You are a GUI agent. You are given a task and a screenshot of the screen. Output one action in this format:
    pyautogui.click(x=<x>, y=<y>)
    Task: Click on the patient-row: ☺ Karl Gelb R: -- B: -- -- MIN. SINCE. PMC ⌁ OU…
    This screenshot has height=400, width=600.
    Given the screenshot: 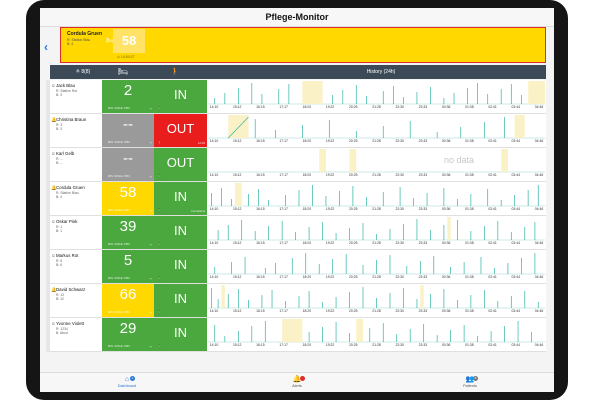 What is the action you would take?
    pyautogui.click(x=298, y=165)
    